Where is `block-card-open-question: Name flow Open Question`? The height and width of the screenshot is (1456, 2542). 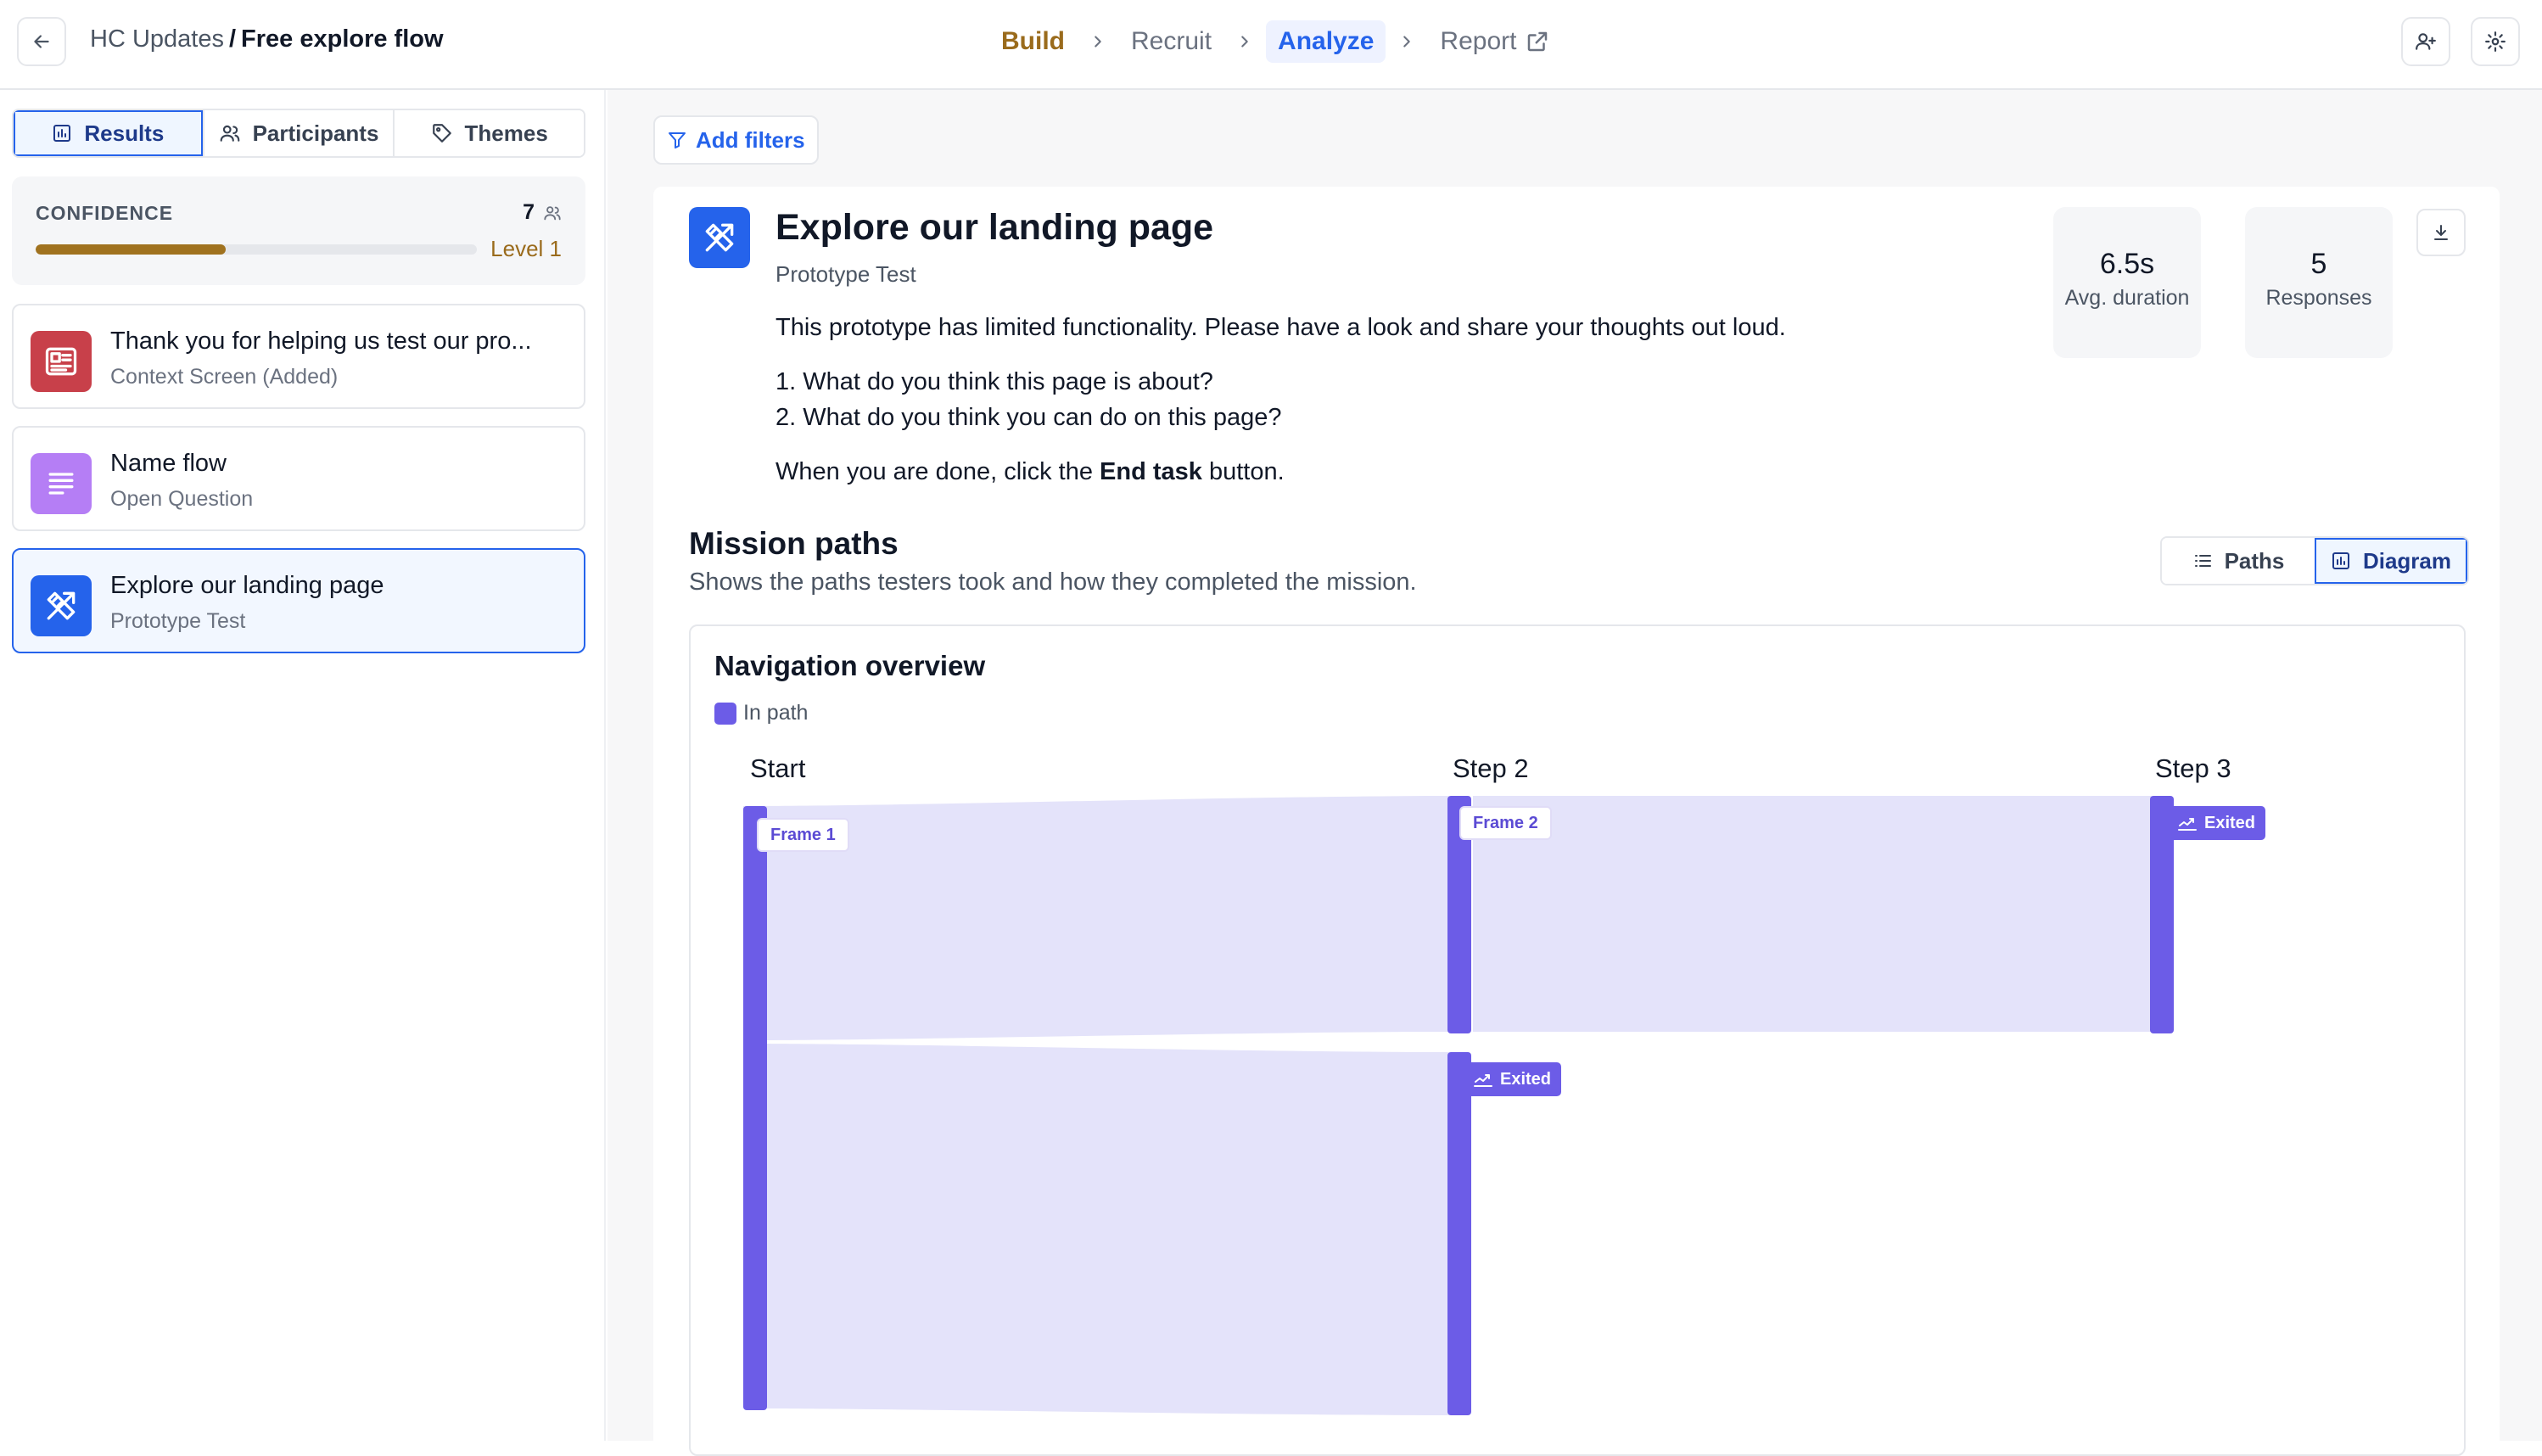
block-card-open-question: Name flow Open Question is located at coordinates (299, 478).